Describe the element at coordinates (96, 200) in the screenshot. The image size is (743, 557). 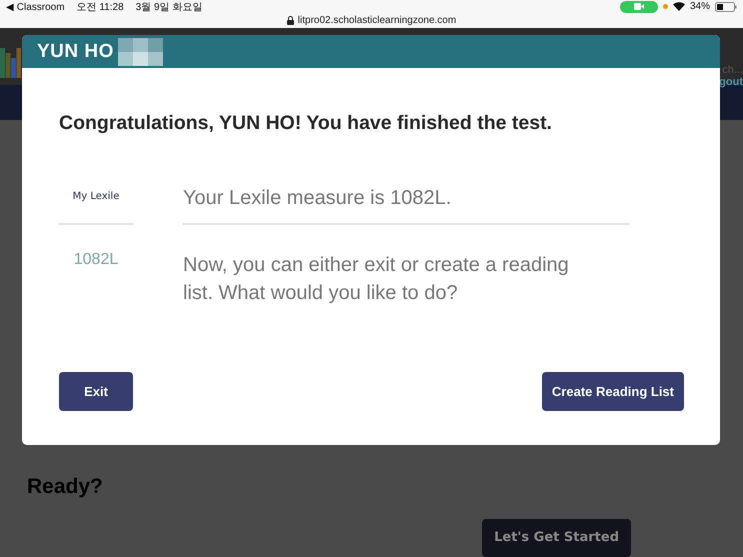
I see `lexile-label: My Lexile` at that location.